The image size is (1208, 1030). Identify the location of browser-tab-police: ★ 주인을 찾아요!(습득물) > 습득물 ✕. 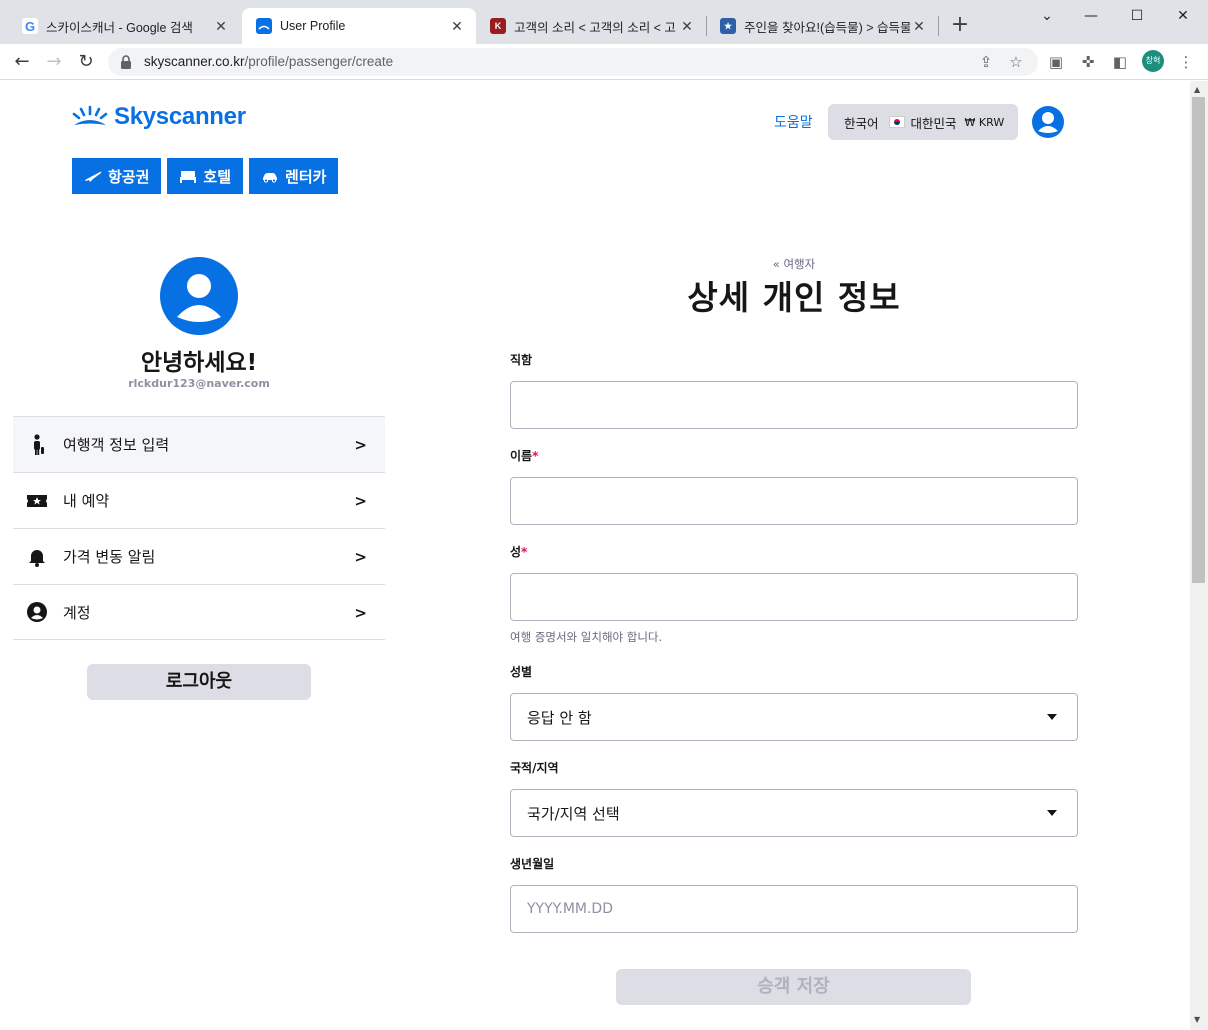
(822, 26).